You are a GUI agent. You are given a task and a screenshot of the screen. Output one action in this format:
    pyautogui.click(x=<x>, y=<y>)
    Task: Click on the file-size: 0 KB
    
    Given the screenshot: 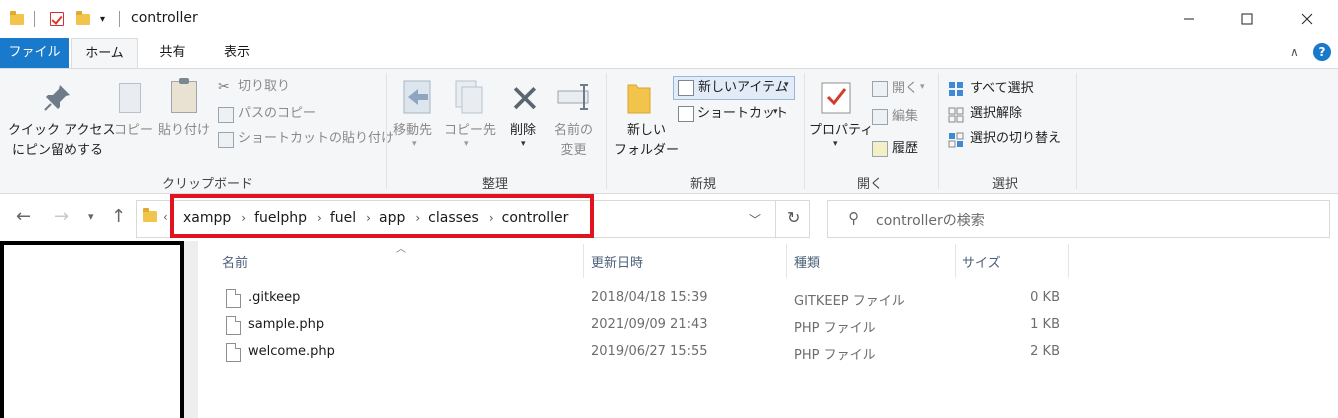 What is the action you would take?
    pyautogui.click(x=1045, y=297)
    